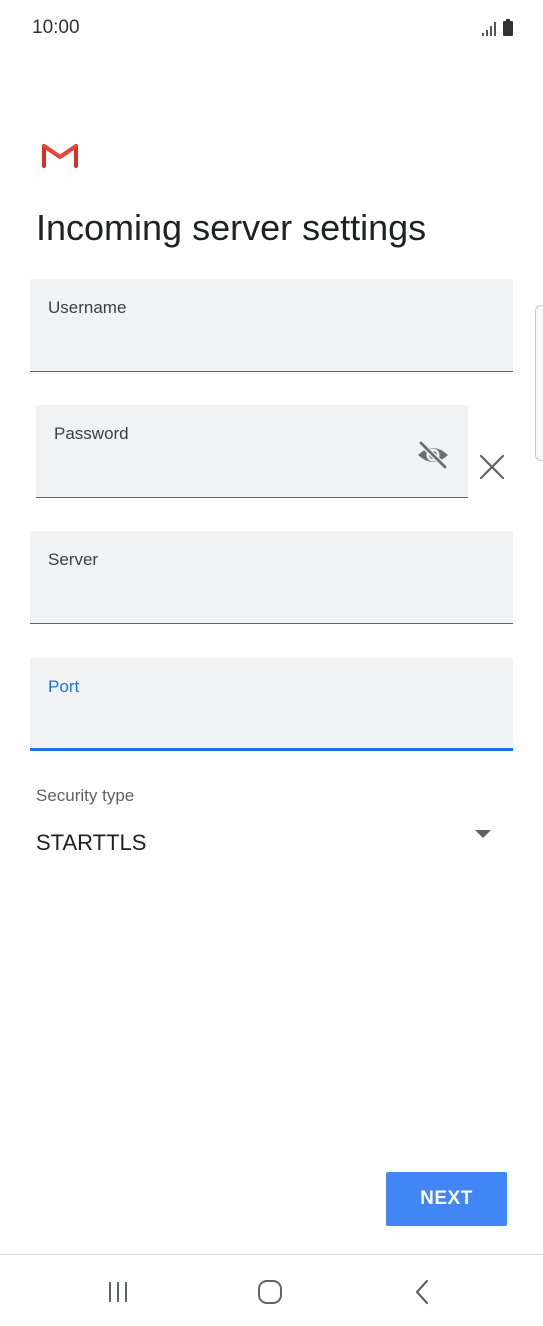  I want to click on security-type-value: STARTTLS, so click(91, 842).